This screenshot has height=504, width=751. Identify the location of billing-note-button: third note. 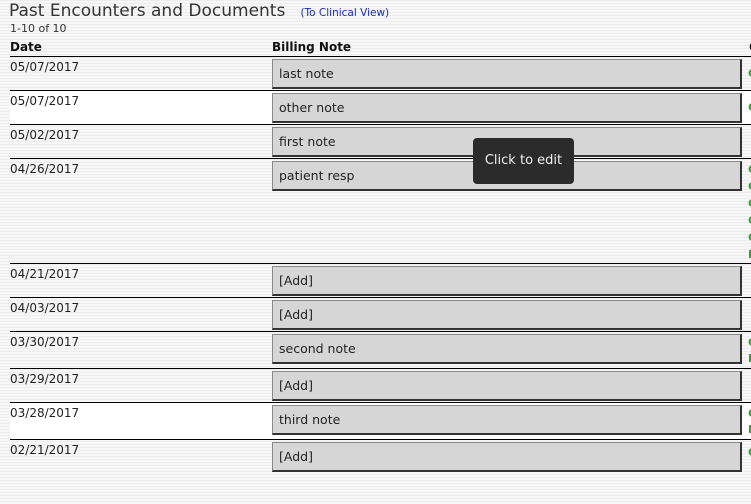
(507, 420).